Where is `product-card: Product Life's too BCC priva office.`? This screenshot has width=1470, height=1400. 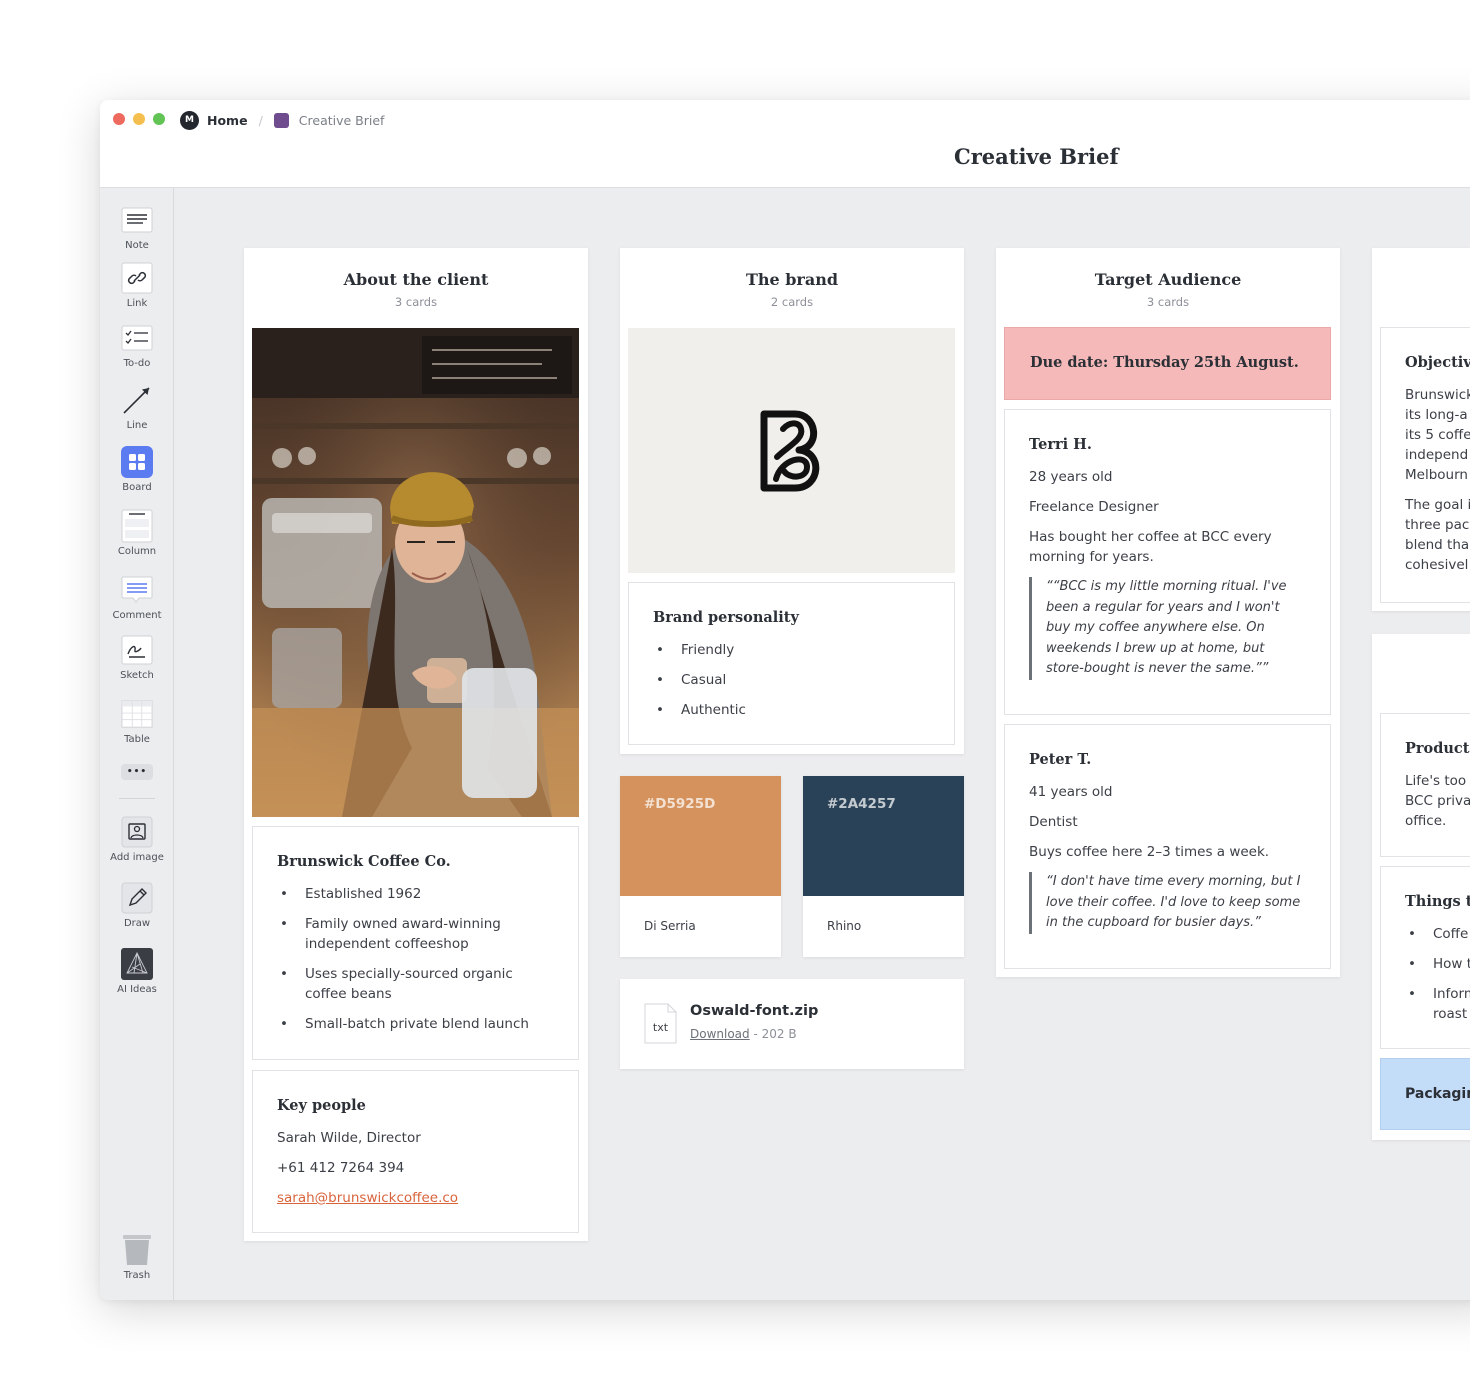
product-card: Product Life's too BCC priva office. is located at coordinates (1425, 785).